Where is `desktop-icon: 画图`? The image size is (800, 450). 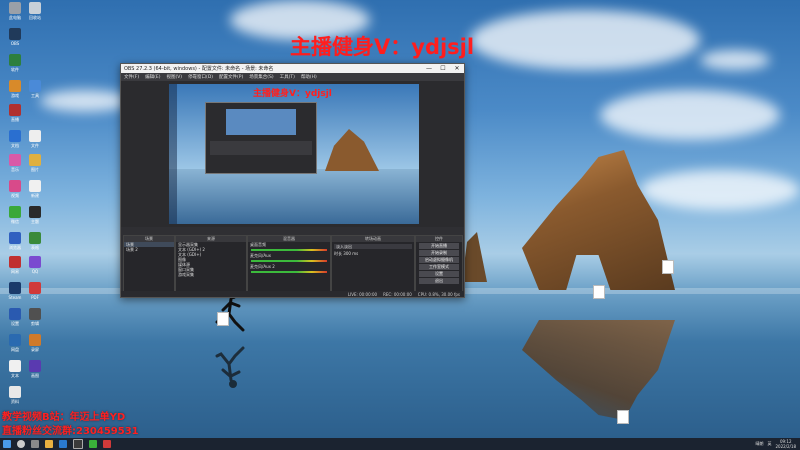 desktop-icon: 画图 is located at coordinates (35, 369).